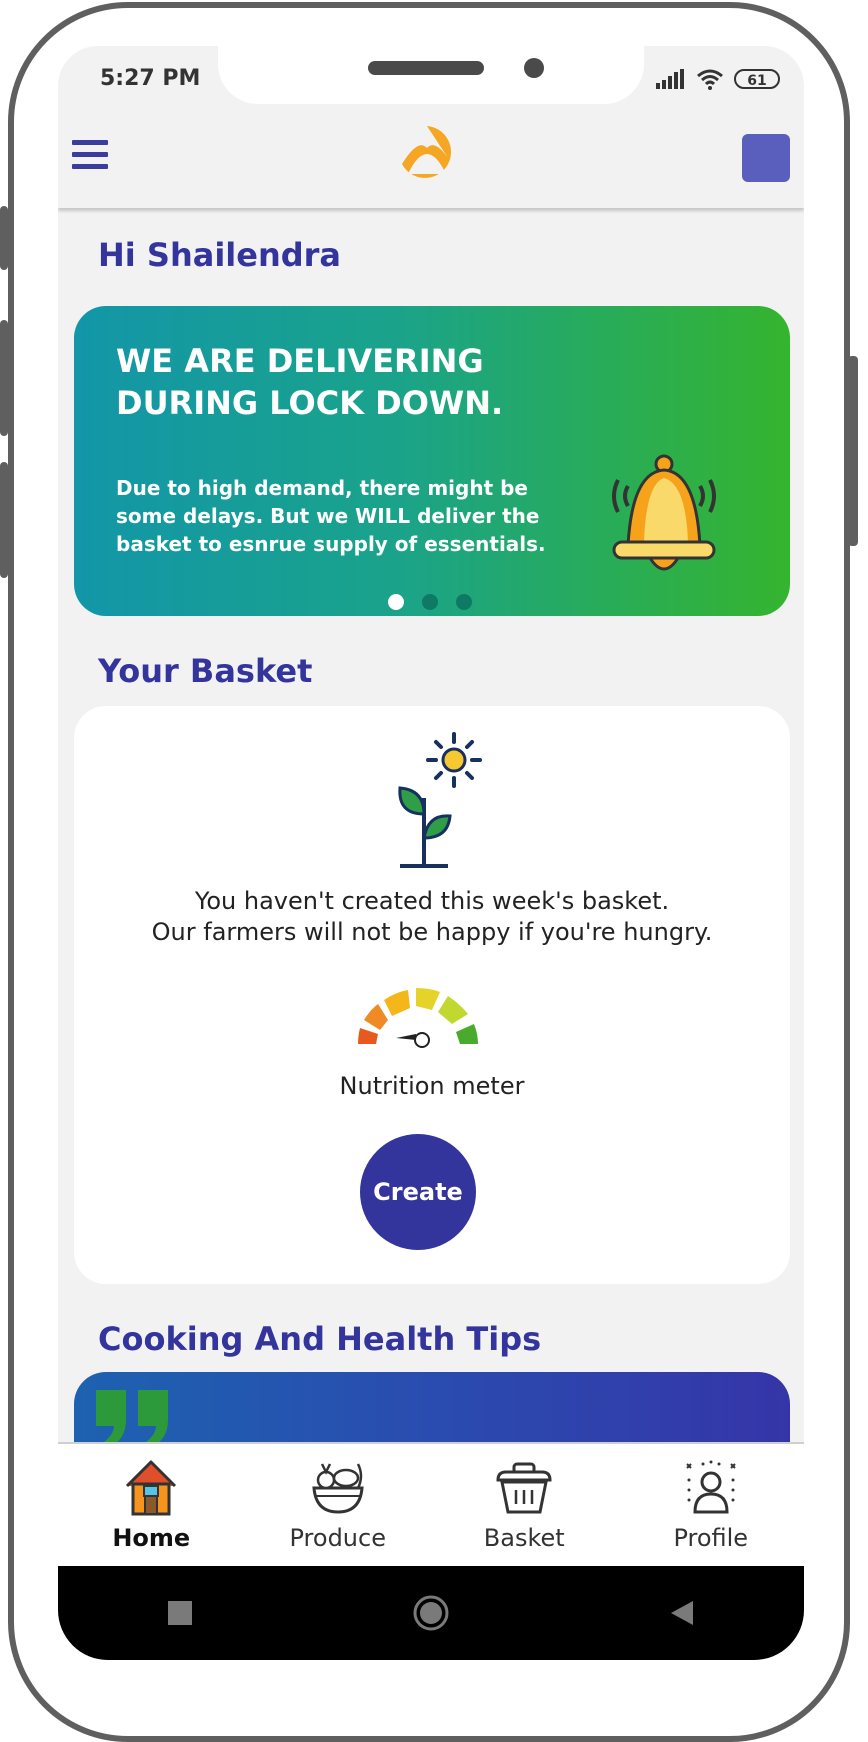 The width and height of the screenshot is (868, 1742). Describe the element at coordinates (534, 68) in the screenshot. I see `front-camera` at that location.